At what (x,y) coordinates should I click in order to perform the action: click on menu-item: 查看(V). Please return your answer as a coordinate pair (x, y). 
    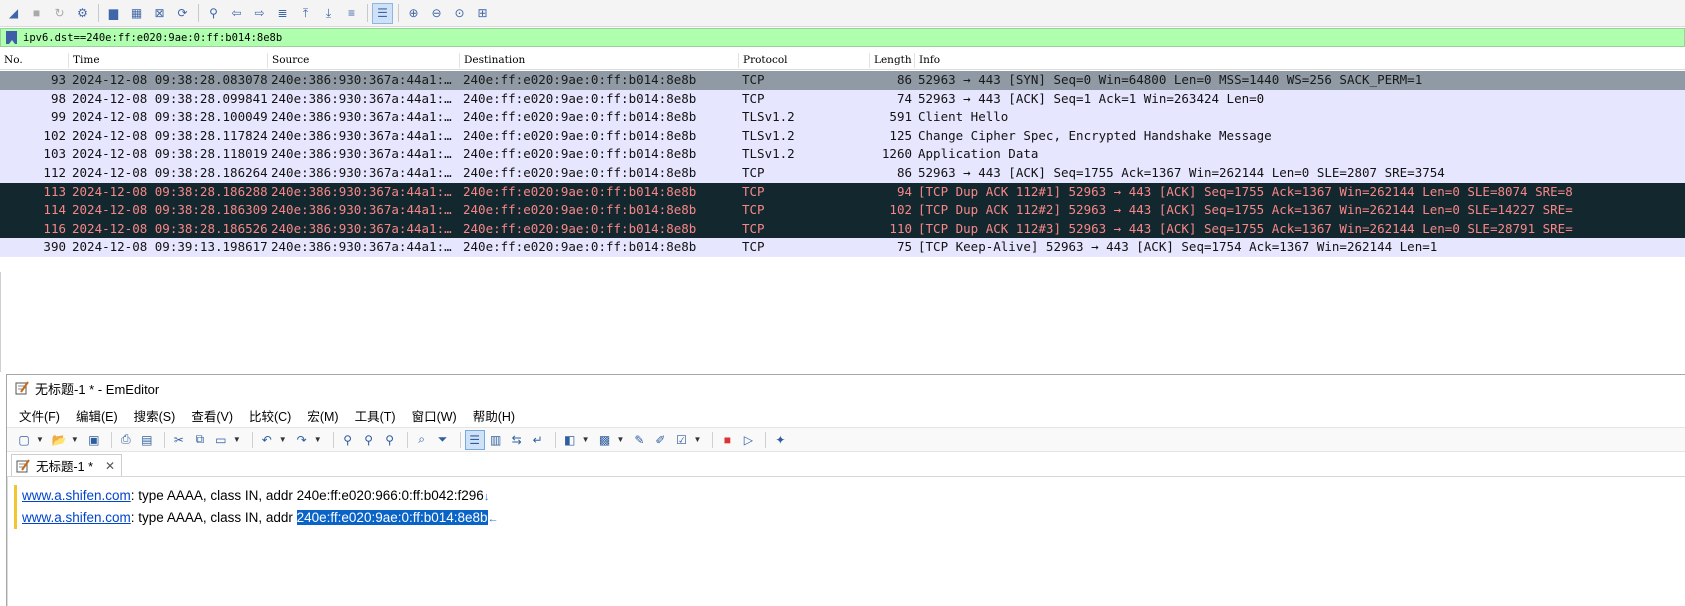
    Looking at the image, I should click on (212, 415).